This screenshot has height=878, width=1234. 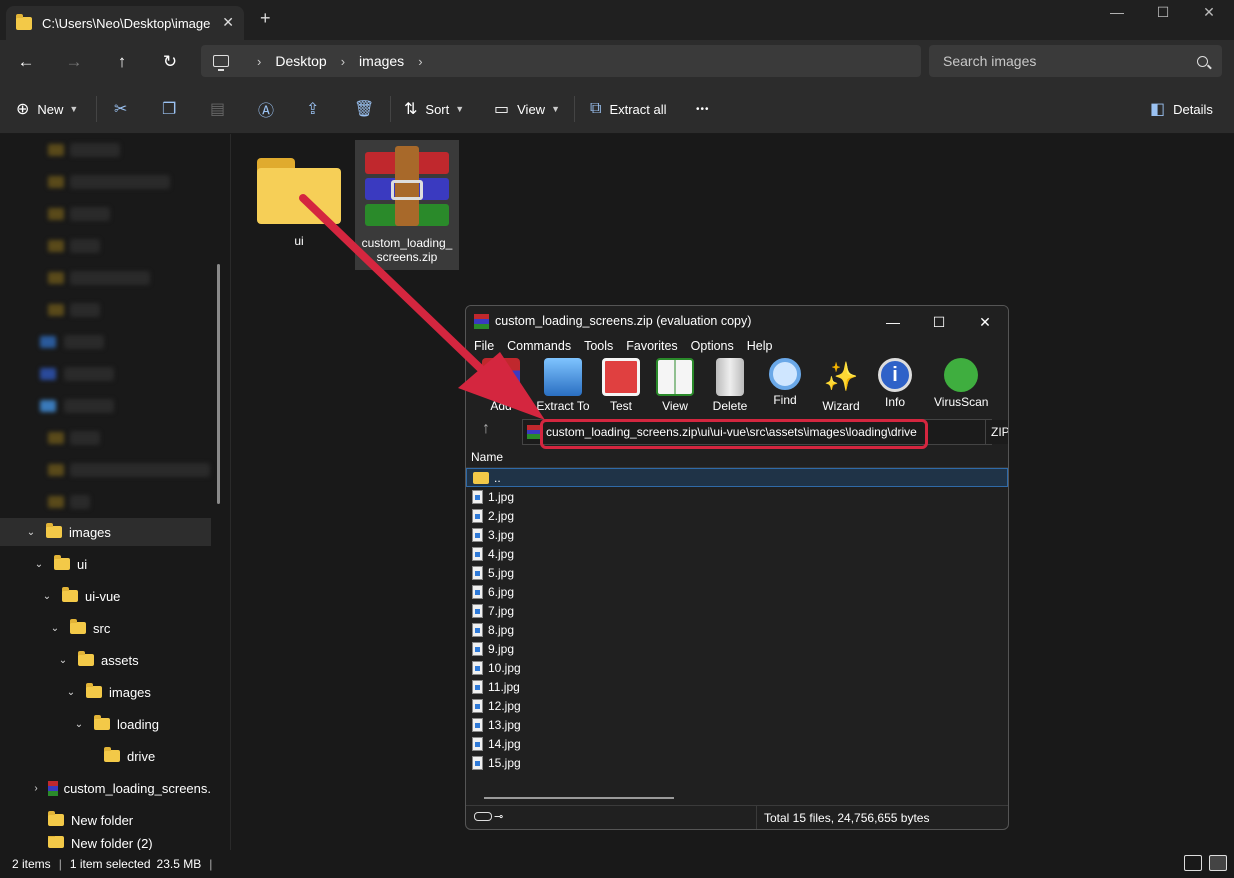 What do you see at coordinates (734, 434) in the screenshot?
I see `highlight-annotation` at bounding box center [734, 434].